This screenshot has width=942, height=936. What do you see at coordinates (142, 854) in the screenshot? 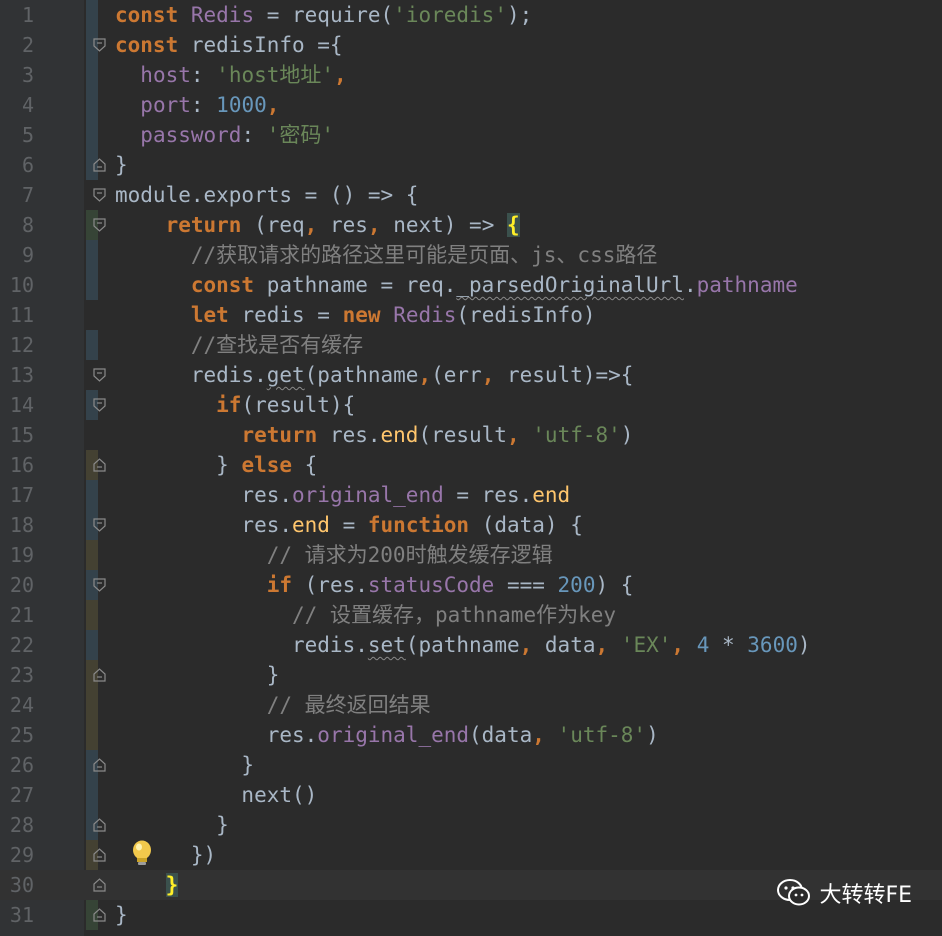
I see `lightbulb-icon` at bounding box center [142, 854].